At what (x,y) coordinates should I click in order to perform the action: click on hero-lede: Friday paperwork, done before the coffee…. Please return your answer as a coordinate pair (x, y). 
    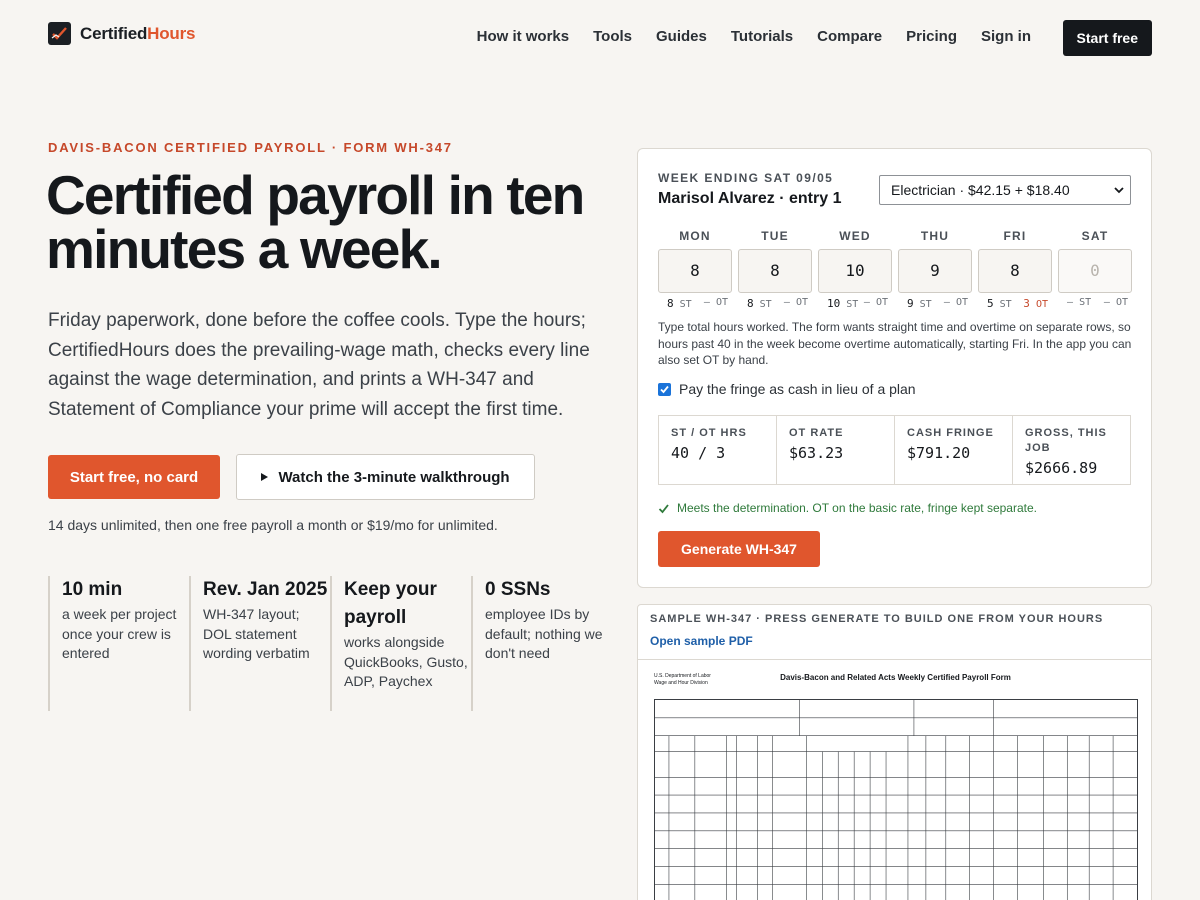
    Looking at the image, I should click on (319, 365).